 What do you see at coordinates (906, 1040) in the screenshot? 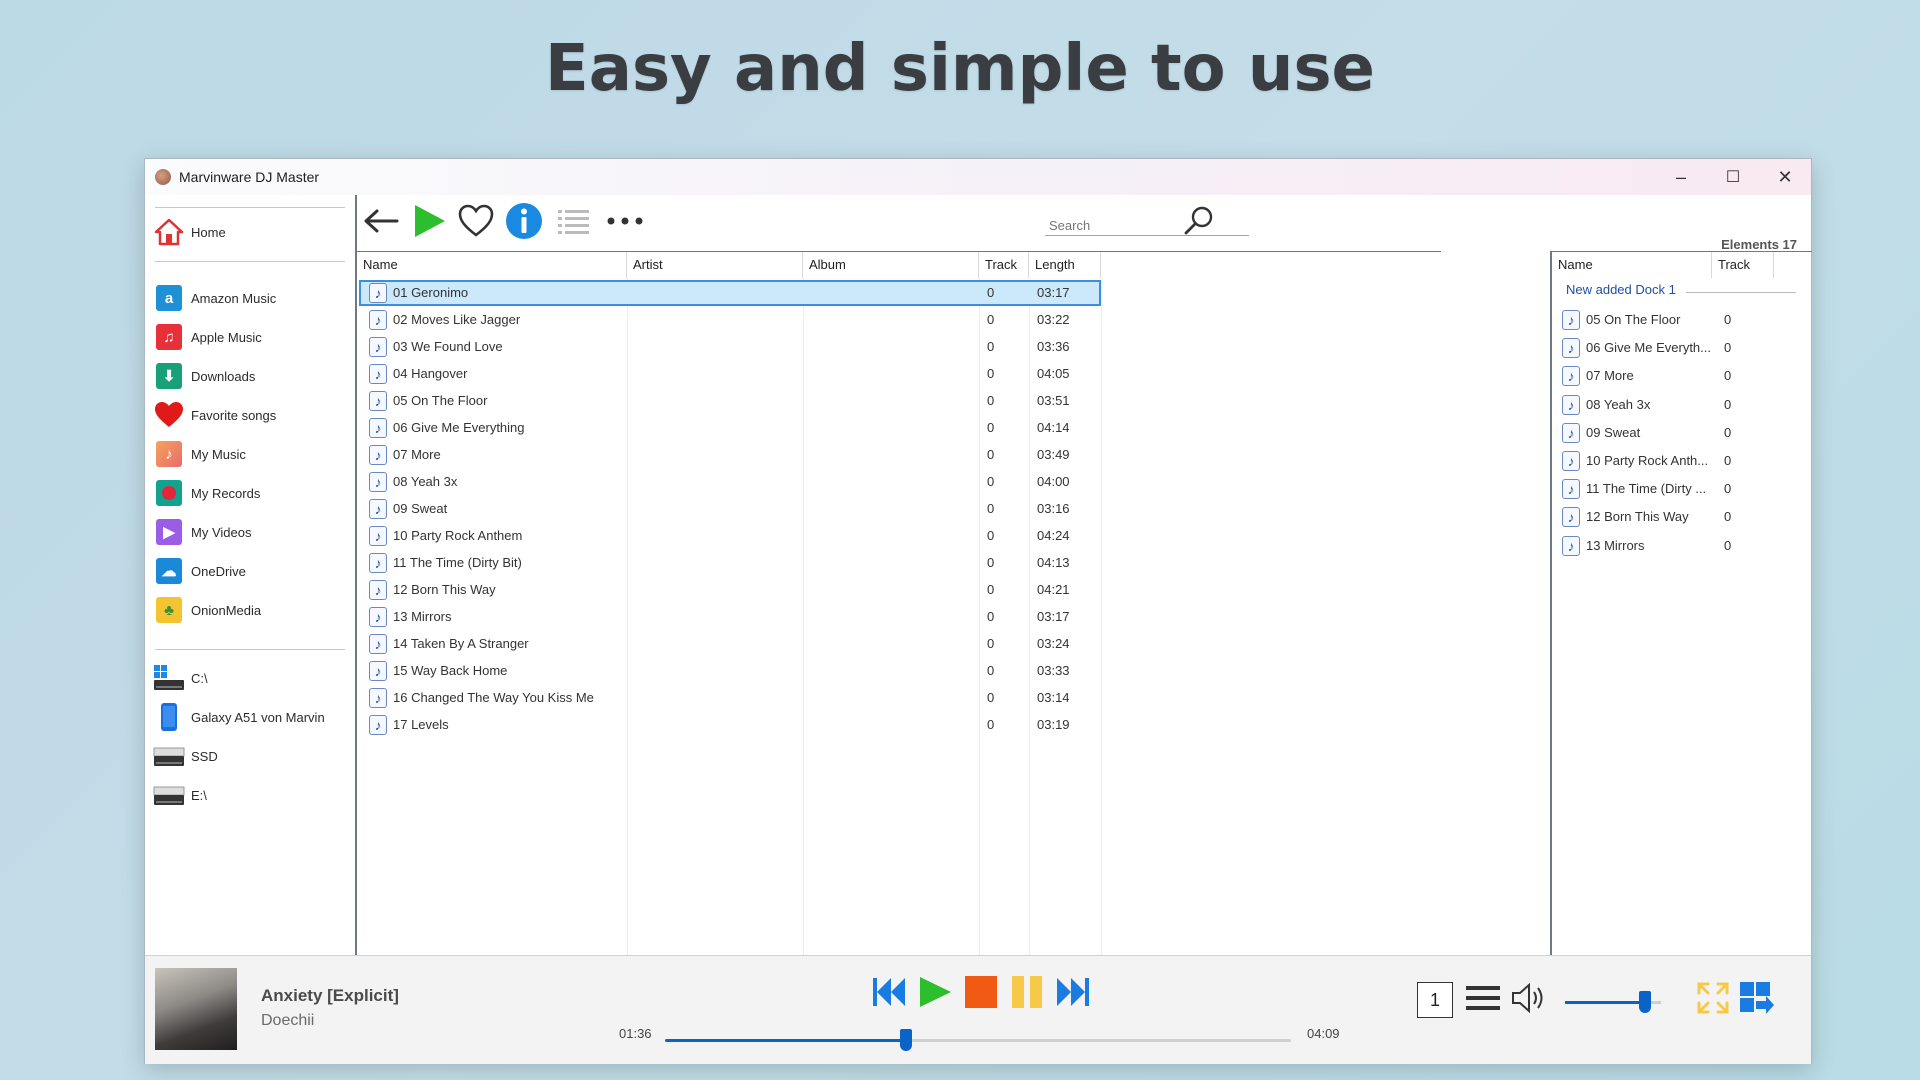
I see `progress-handle` at bounding box center [906, 1040].